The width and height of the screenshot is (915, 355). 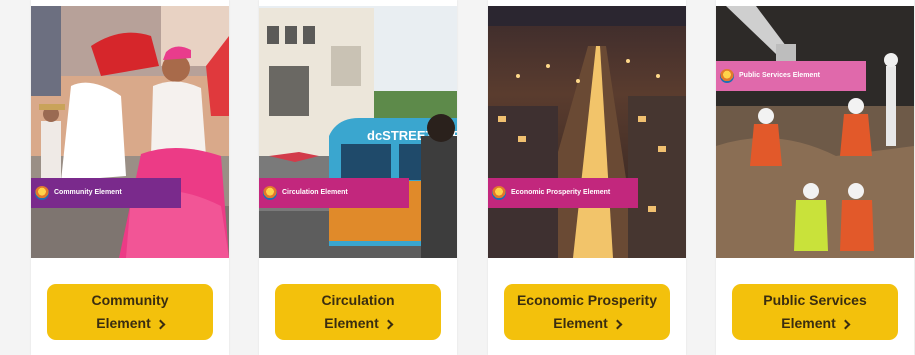 I want to click on cover-title-band: Economic Prosperity Element, so click(x=563, y=193).